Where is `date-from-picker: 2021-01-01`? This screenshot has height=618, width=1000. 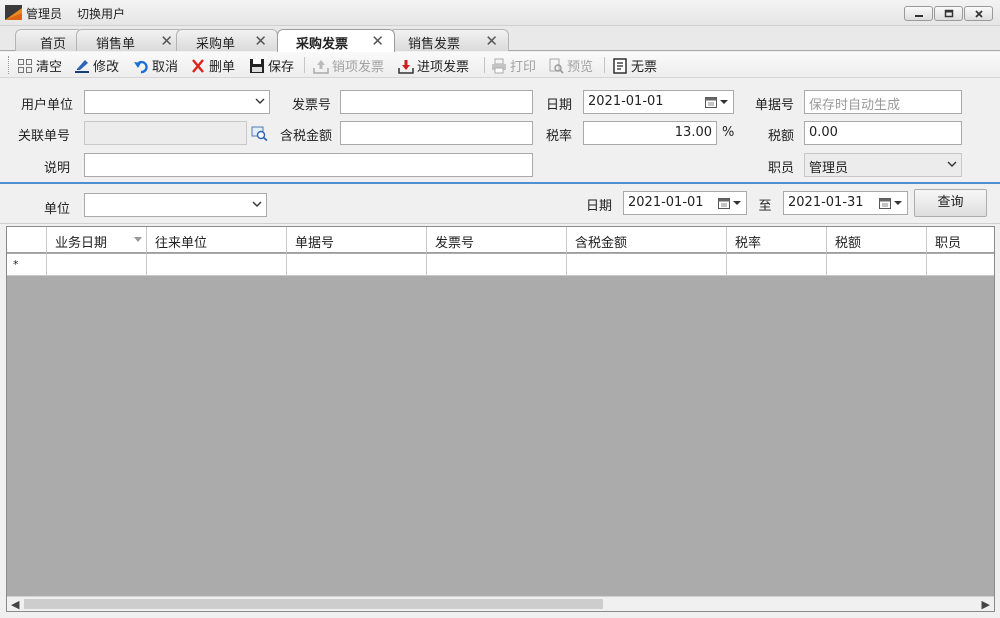
date-from-picker: 2021-01-01 is located at coordinates (685, 203).